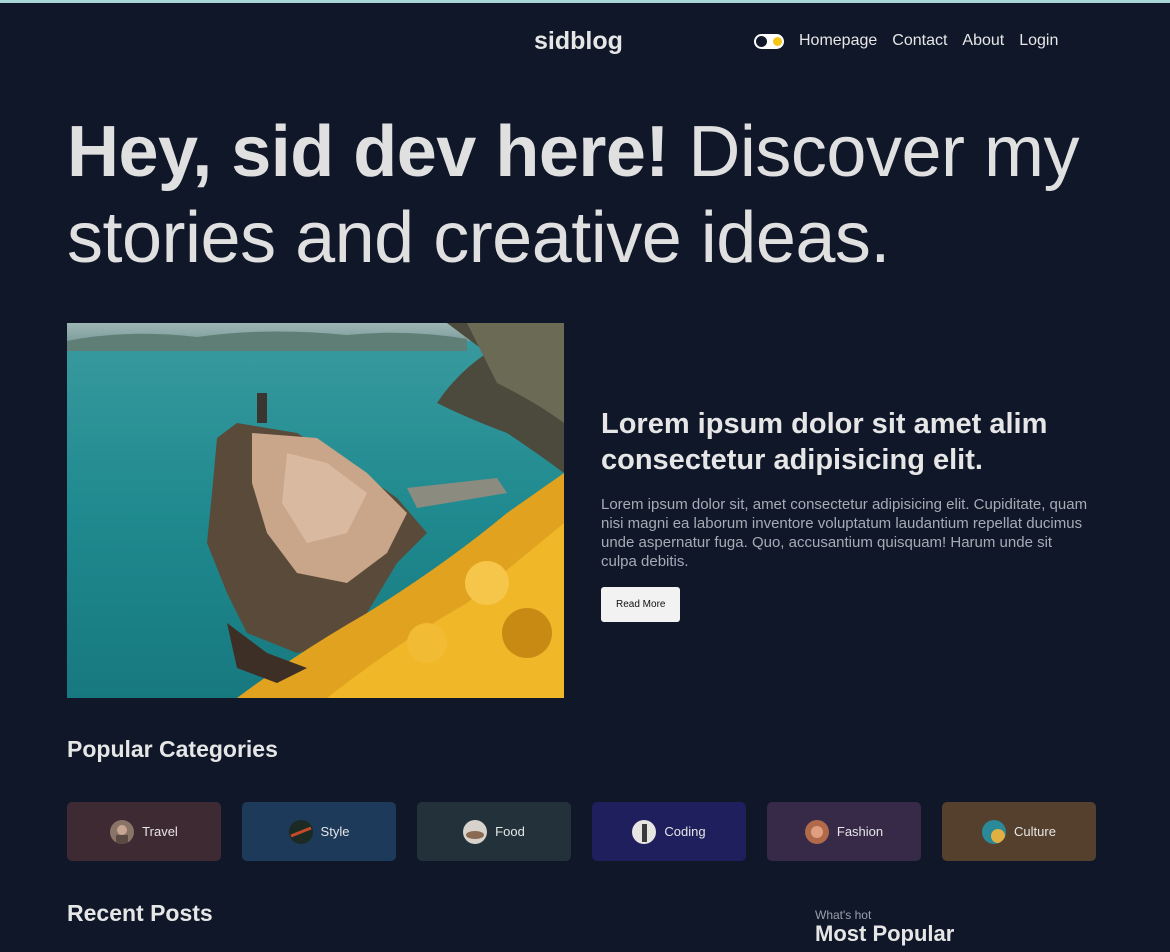 The height and width of the screenshot is (952, 1170). Describe the element at coordinates (140, 913) in the screenshot. I see `recent-posts-title: Recent Posts` at that location.